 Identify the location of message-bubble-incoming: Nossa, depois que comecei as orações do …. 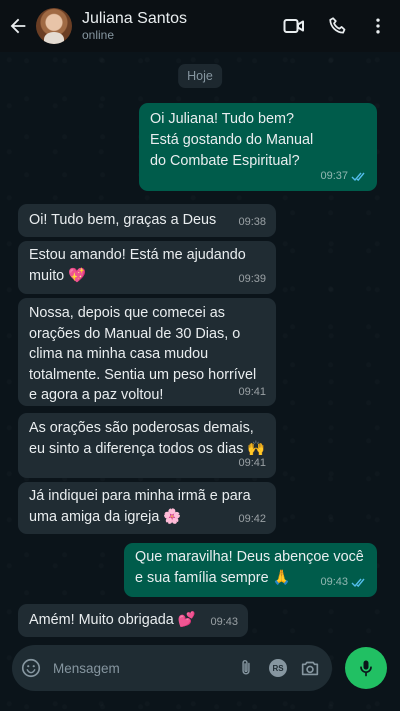
(147, 352).